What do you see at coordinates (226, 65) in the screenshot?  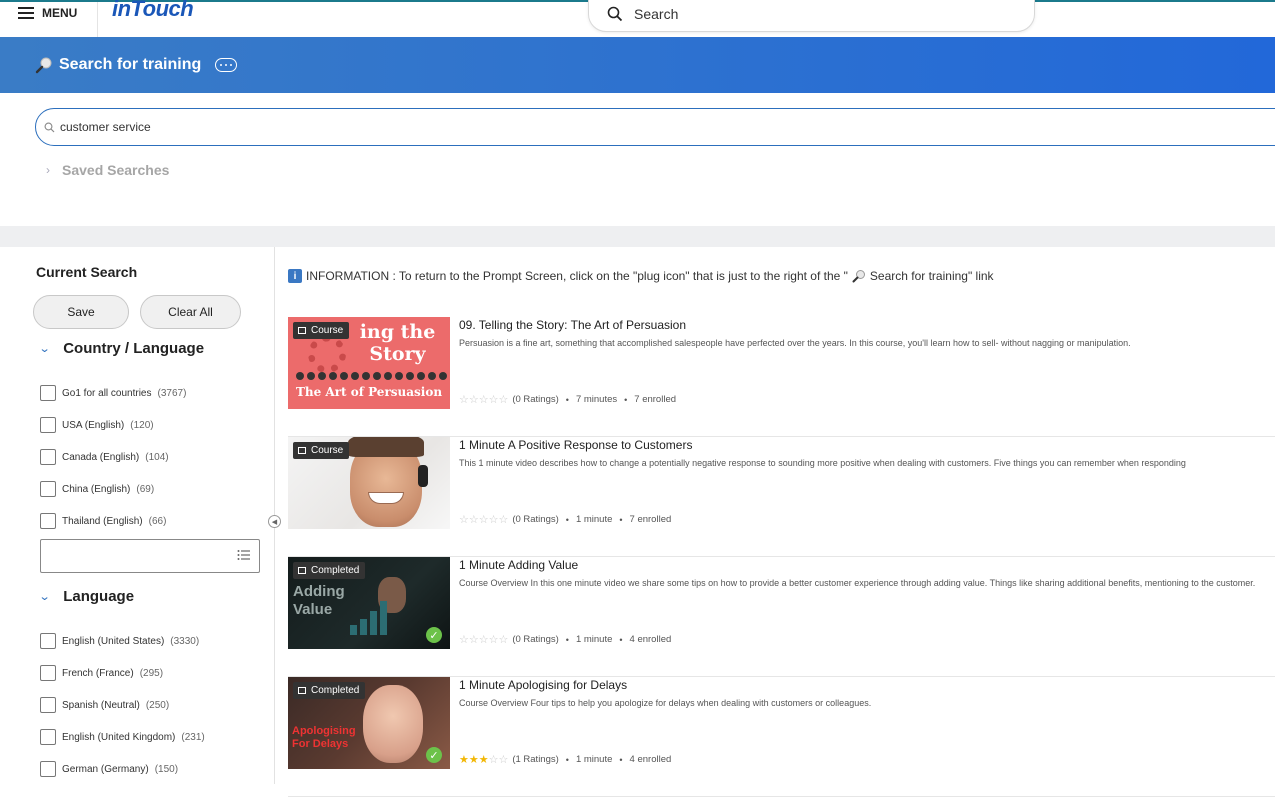 I see `more-options-icon` at bounding box center [226, 65].